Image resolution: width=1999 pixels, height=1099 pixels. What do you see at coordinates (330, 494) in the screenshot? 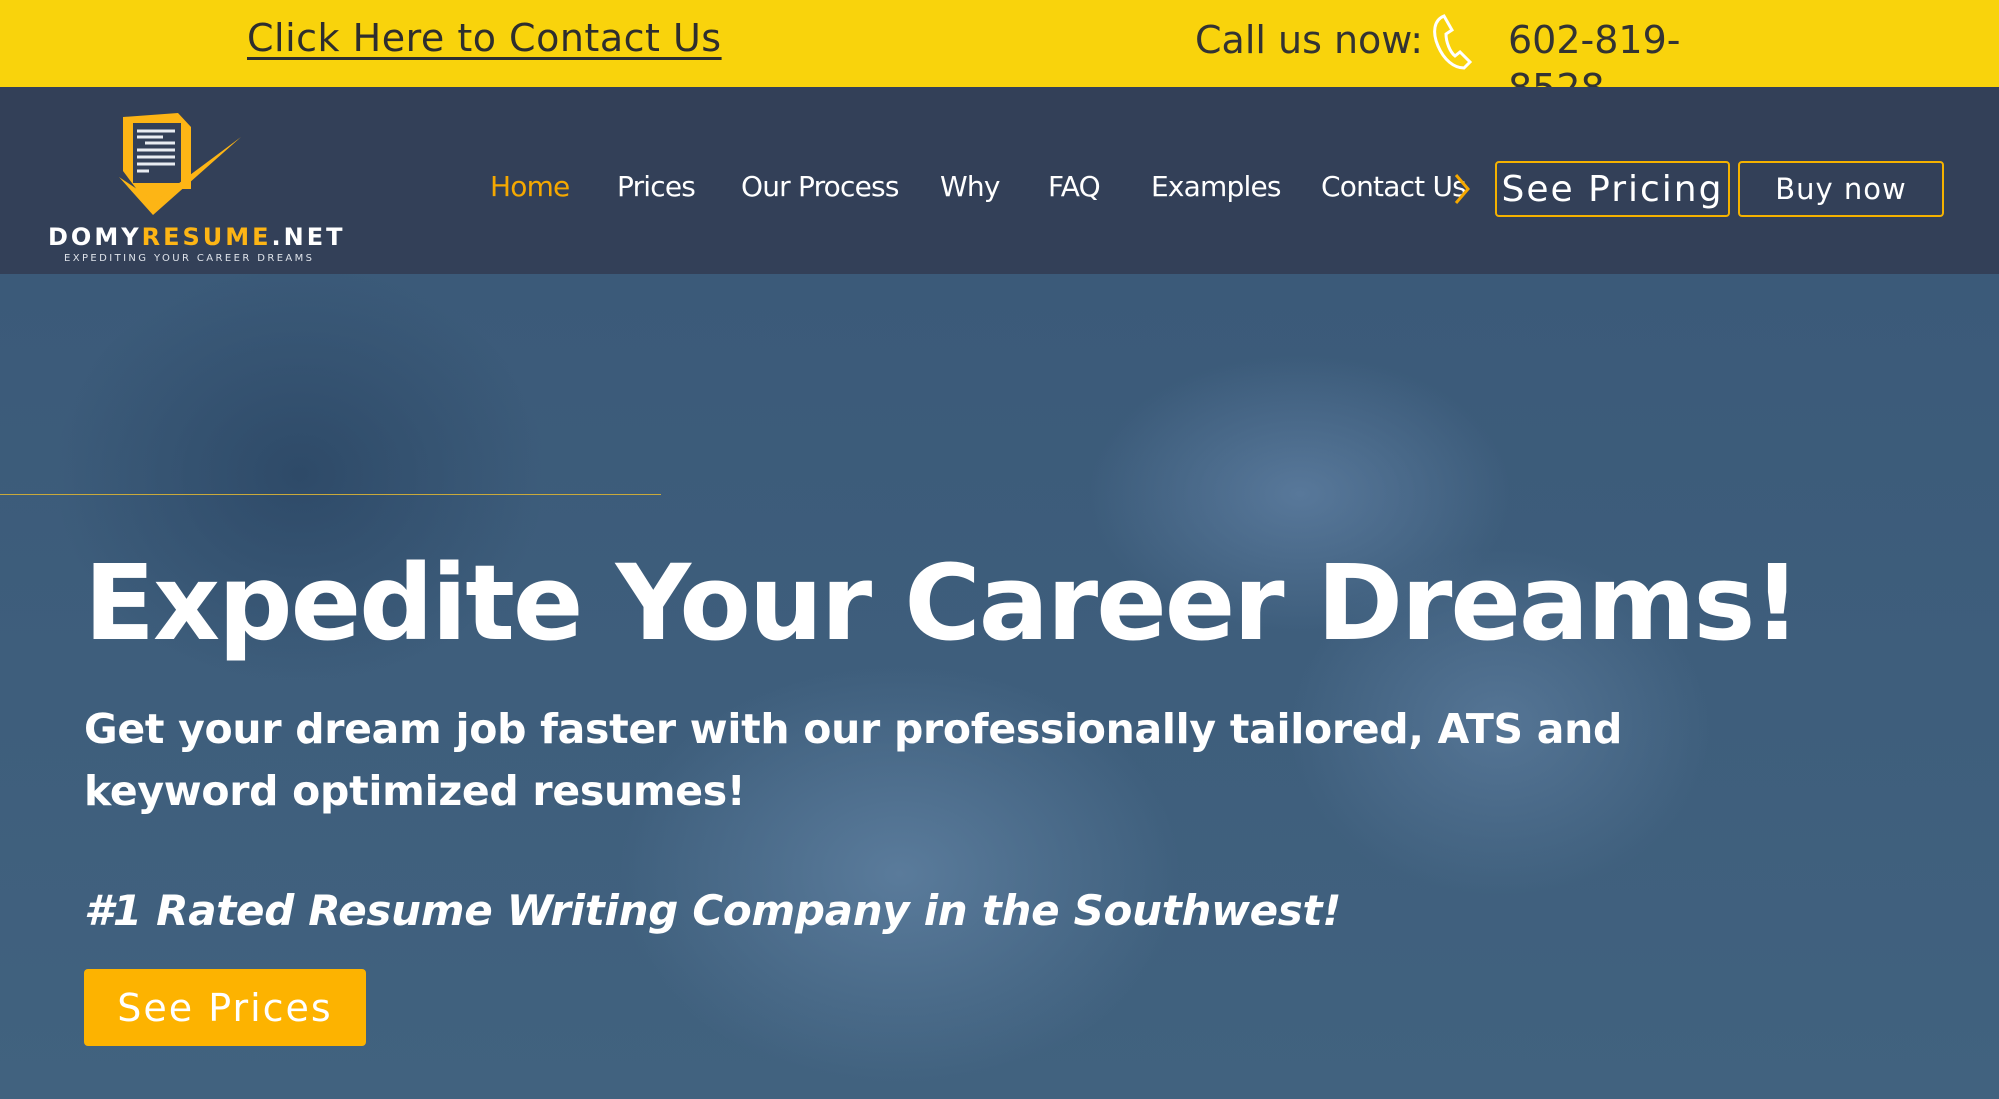
I see `hero-divider` at bounding box center [330, 494].